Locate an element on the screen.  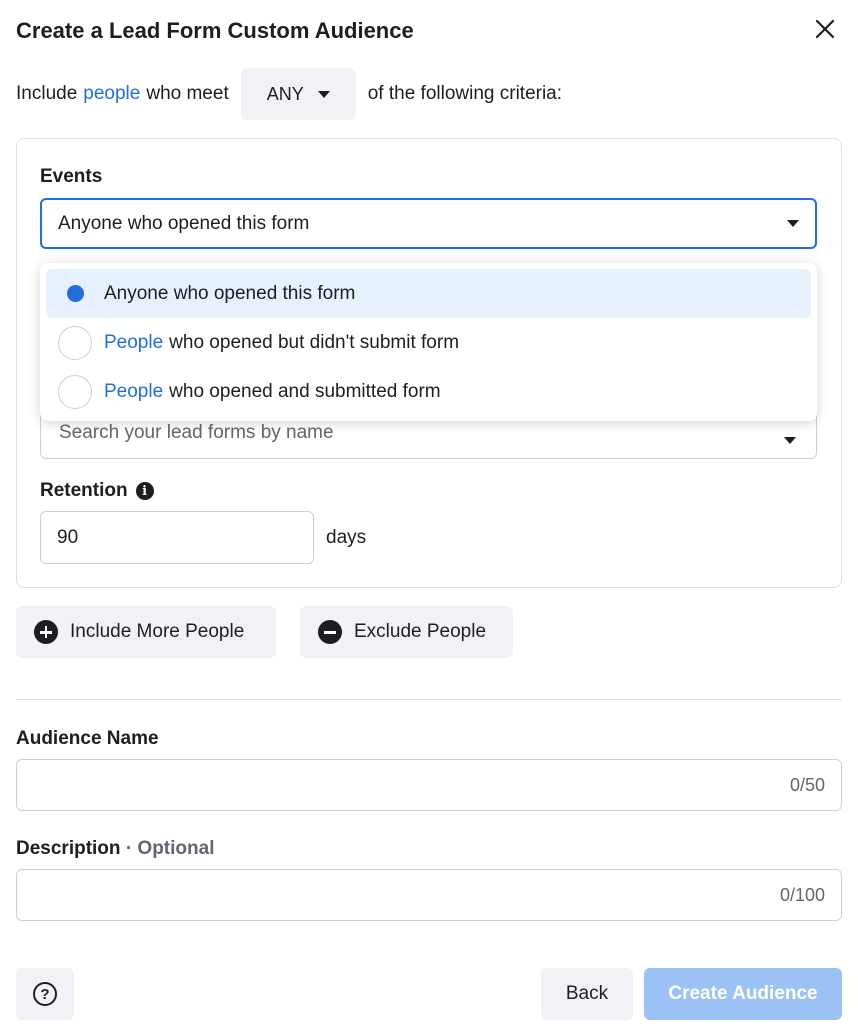
match-type-dropdown: ANY is located at coordinates (298, 94).